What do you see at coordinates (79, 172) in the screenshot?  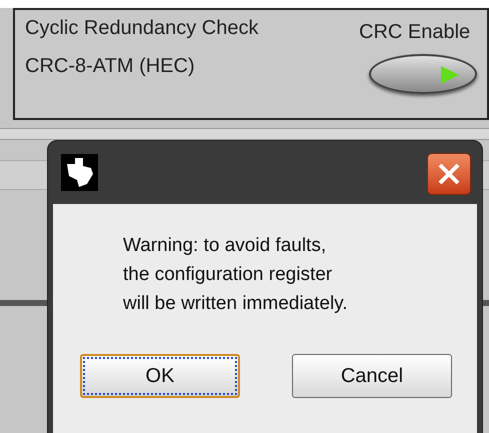 I see `logo-icon` at bounding box center [79, 172].